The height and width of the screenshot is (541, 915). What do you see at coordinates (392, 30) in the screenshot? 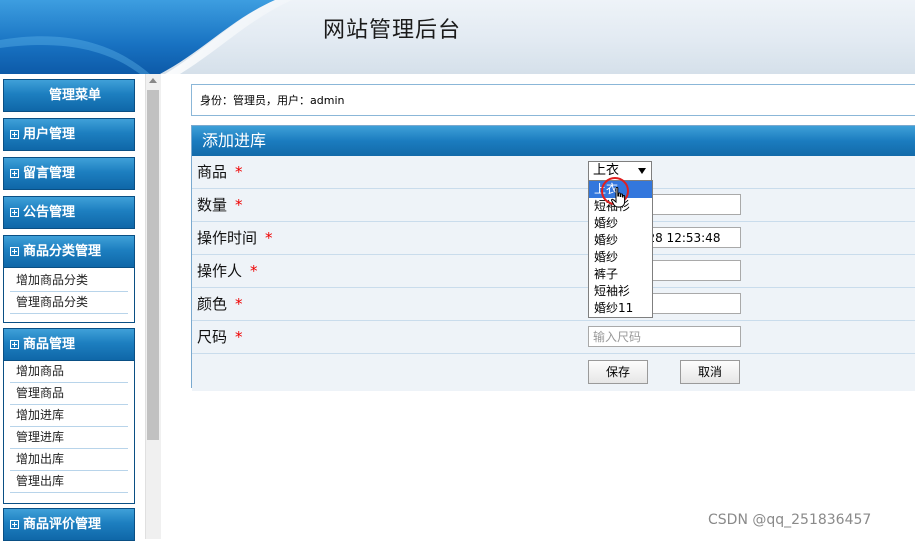
I see `page-title: 网站管理后台` at bounding box center [392, 30].